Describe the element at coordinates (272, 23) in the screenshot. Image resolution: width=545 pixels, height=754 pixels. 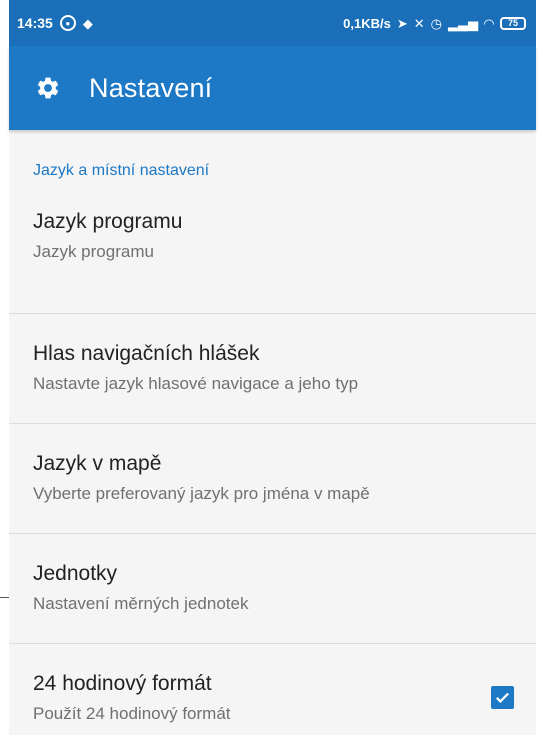
I see `status-bar: 14:35 ● ◆ 0,1KB/s ➤ ✕ ◷ ▂▃▅ ◠ 75` at that location.